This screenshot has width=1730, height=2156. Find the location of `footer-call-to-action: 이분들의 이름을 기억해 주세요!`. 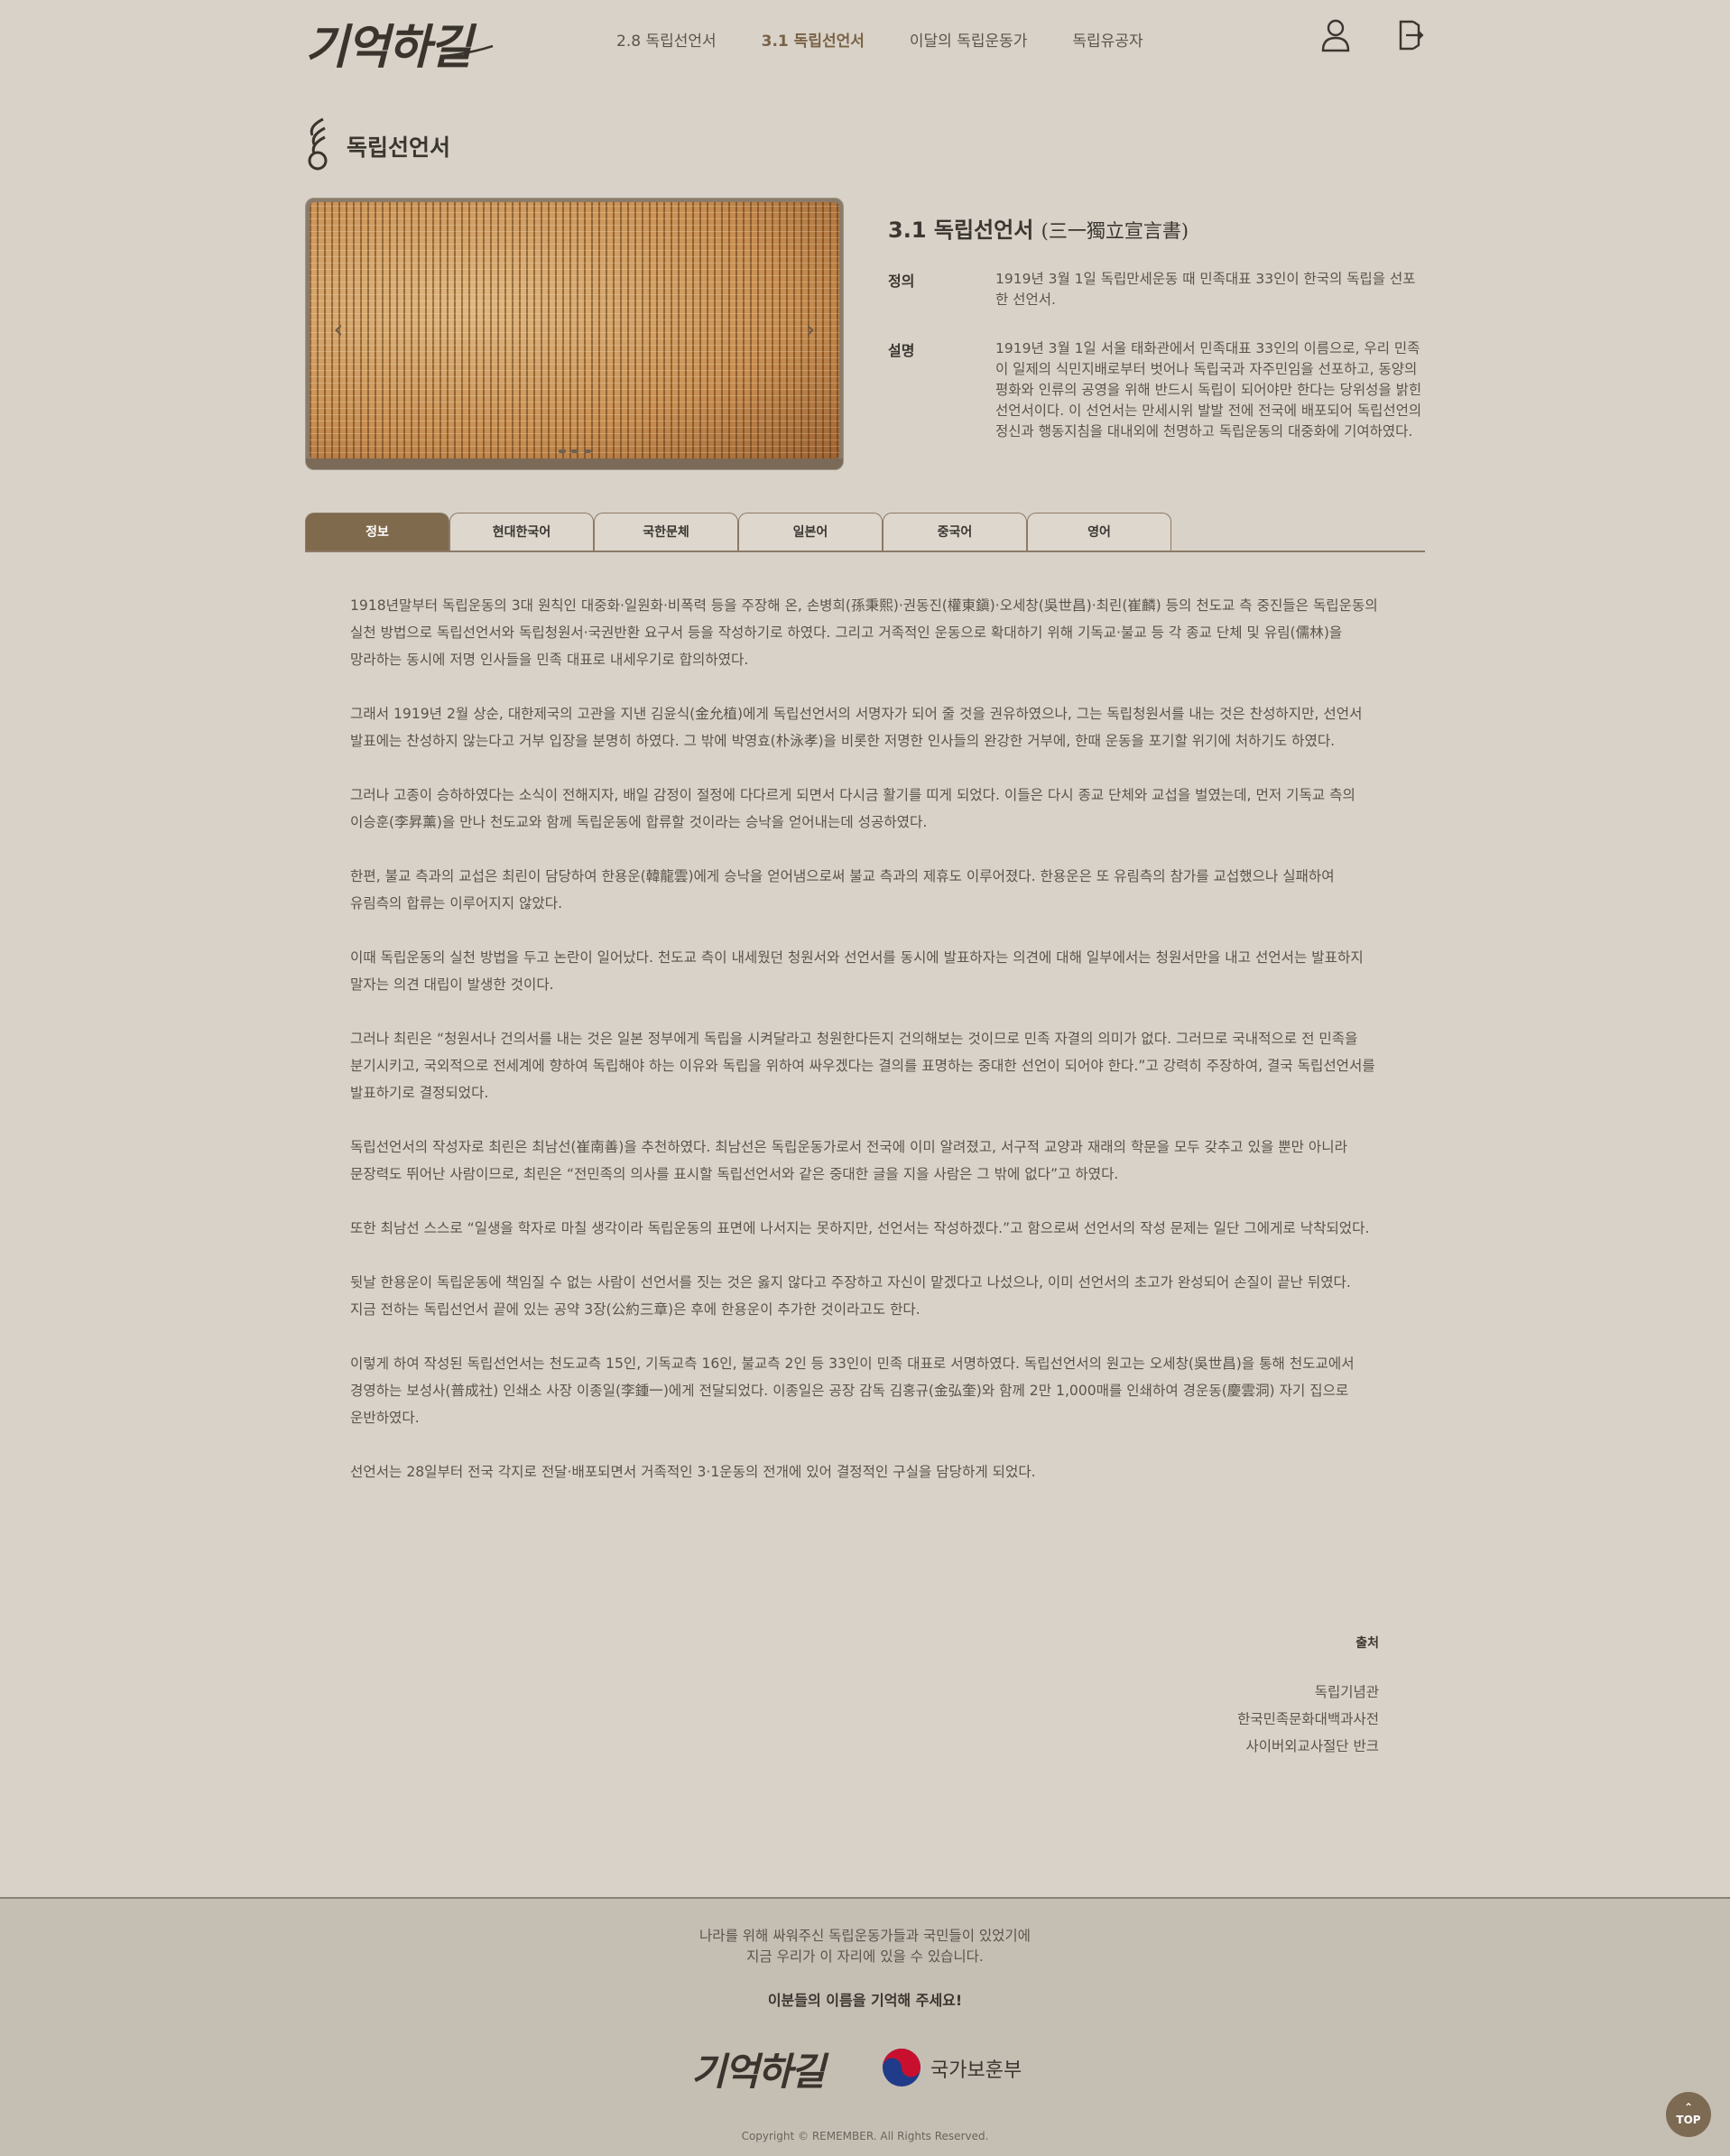

footer-call-to-action: 이분들의 이름을 기억해 주세요! is located at coordinates (865, 2000).